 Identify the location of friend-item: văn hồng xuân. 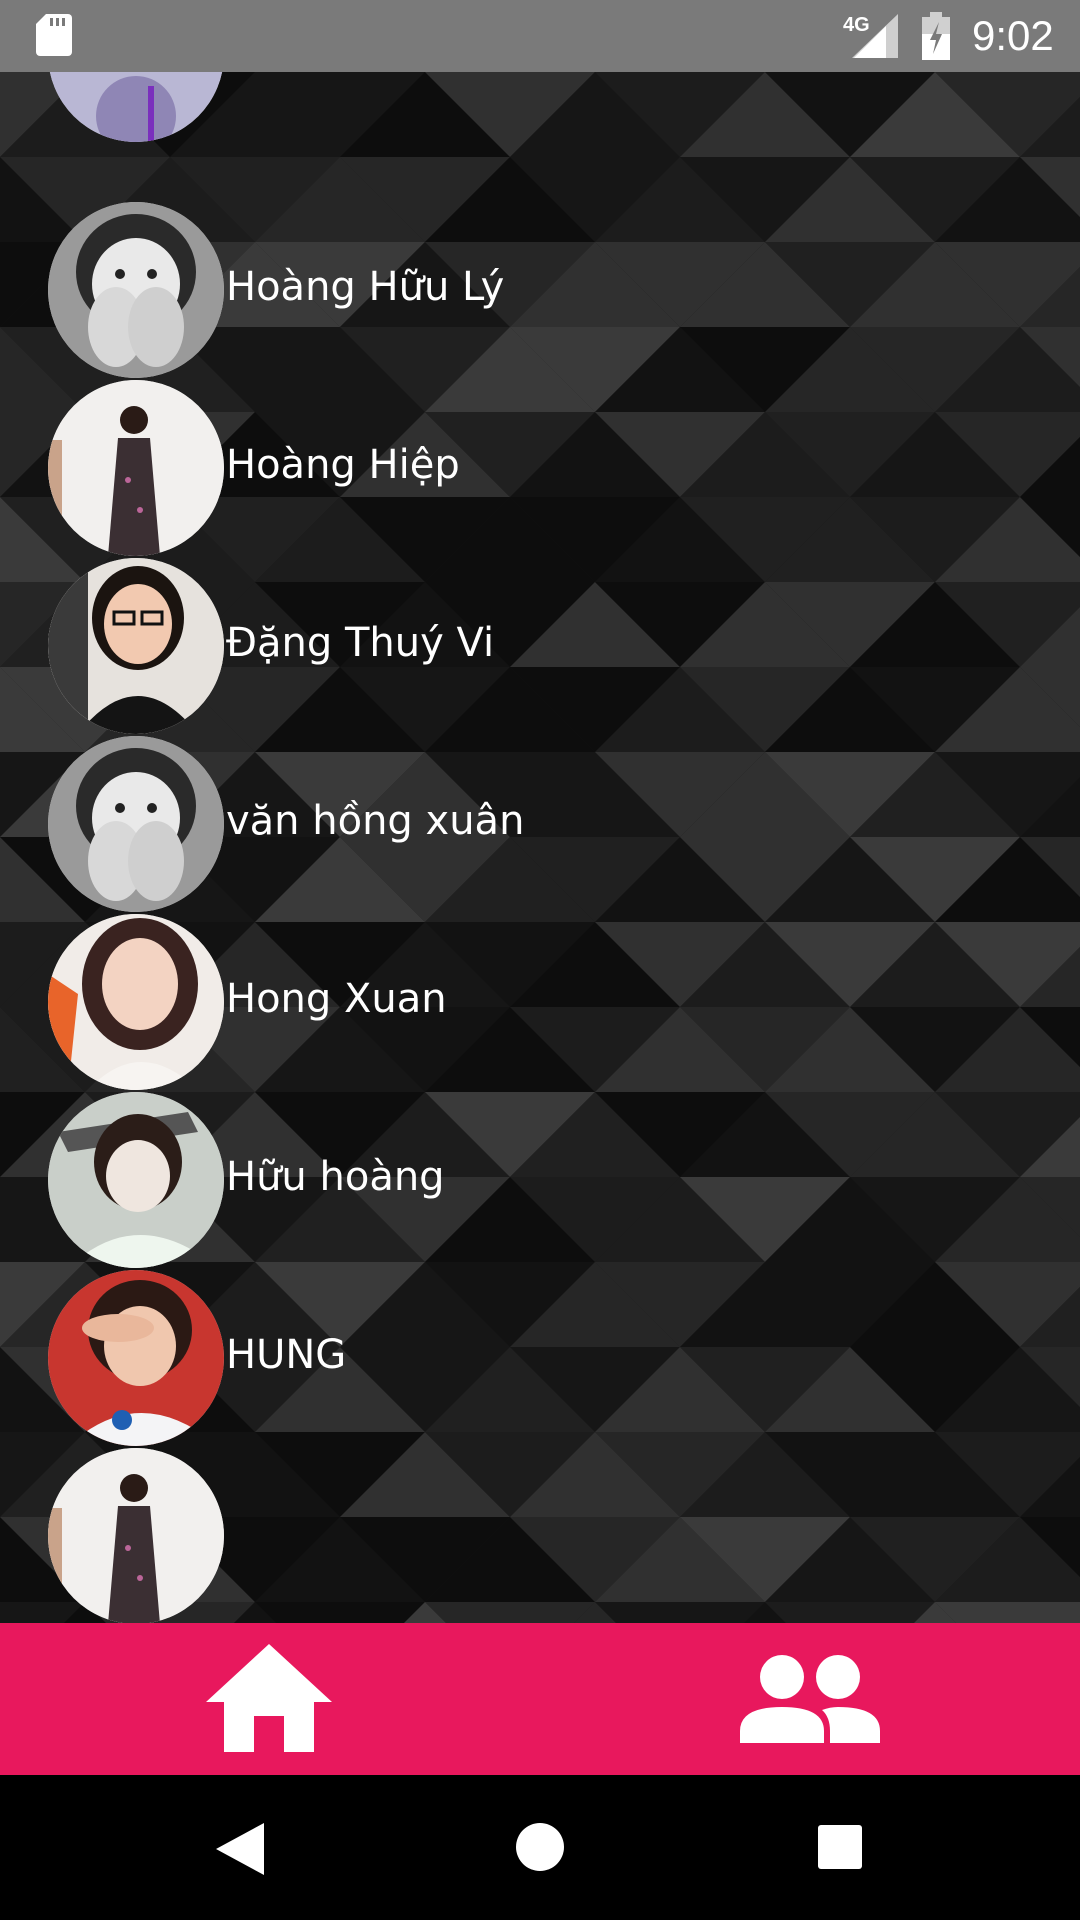
(540, 825).